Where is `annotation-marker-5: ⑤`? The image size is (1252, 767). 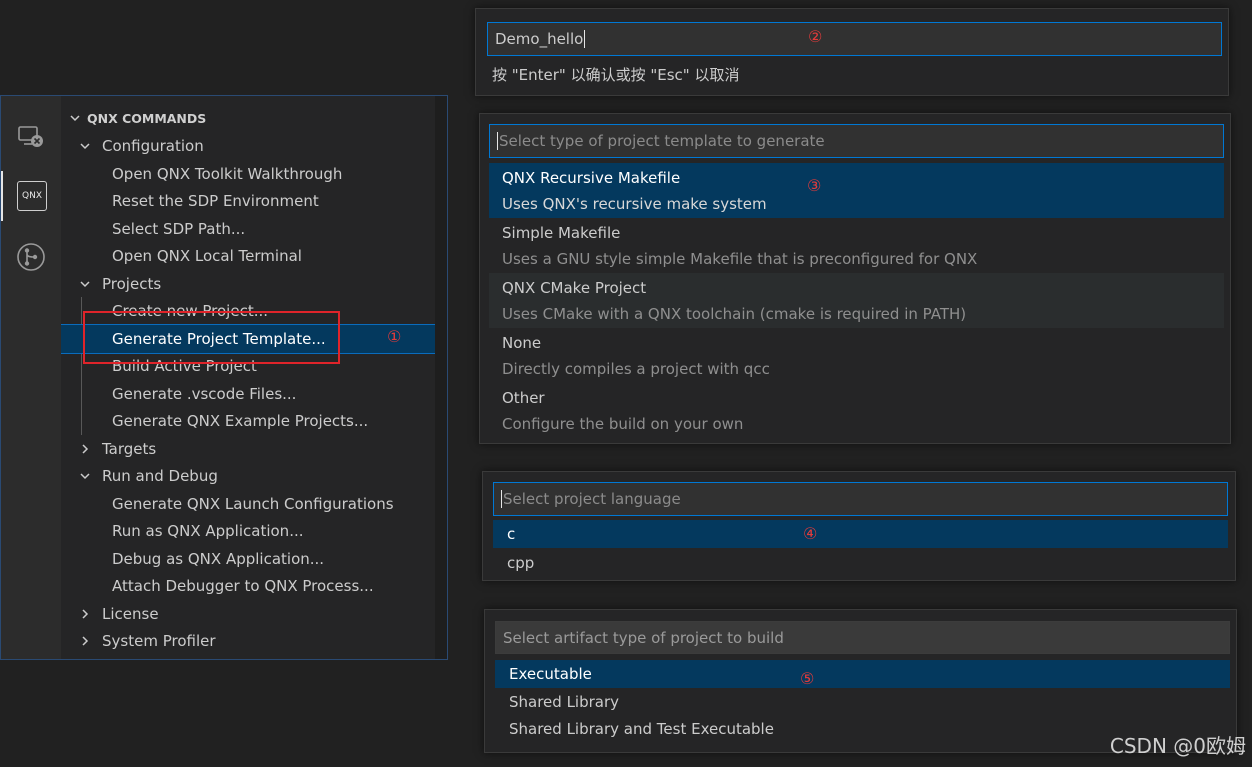
annotation-marker-5: ⑤ is located at coordinates (807, 678).